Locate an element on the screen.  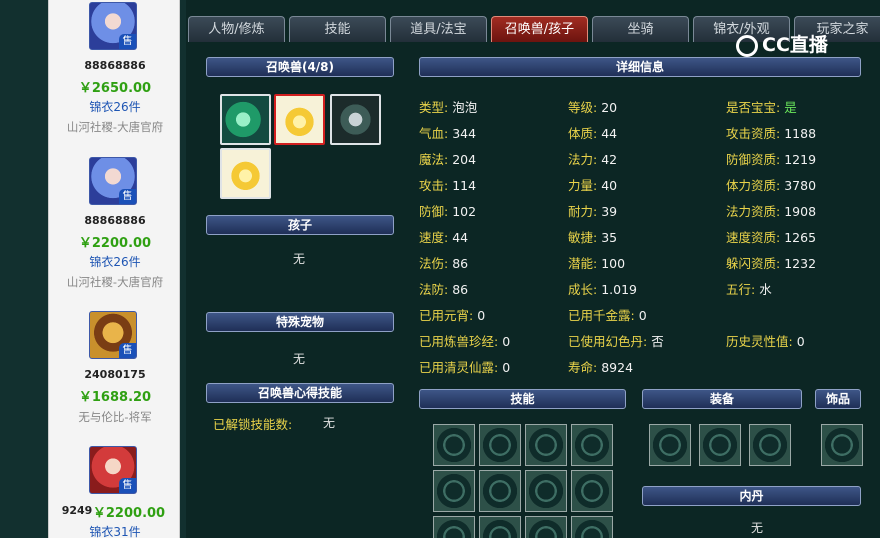
detail-label: 五行: 水 is located at coordinates (749, 289).